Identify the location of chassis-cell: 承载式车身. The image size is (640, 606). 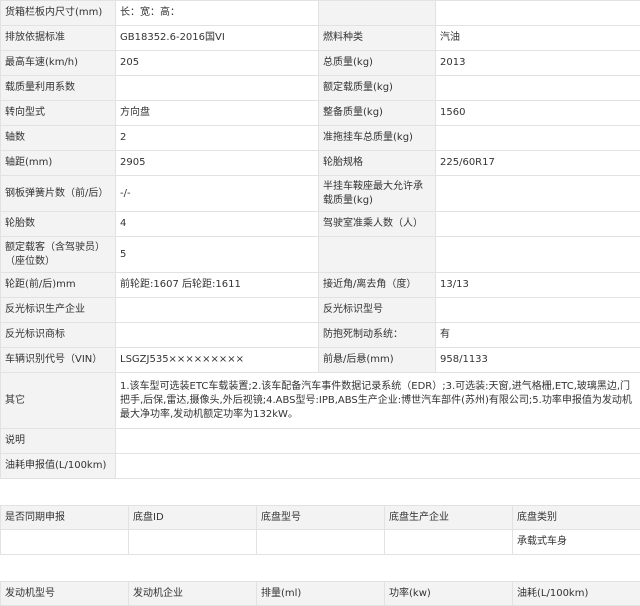
(576, 542).